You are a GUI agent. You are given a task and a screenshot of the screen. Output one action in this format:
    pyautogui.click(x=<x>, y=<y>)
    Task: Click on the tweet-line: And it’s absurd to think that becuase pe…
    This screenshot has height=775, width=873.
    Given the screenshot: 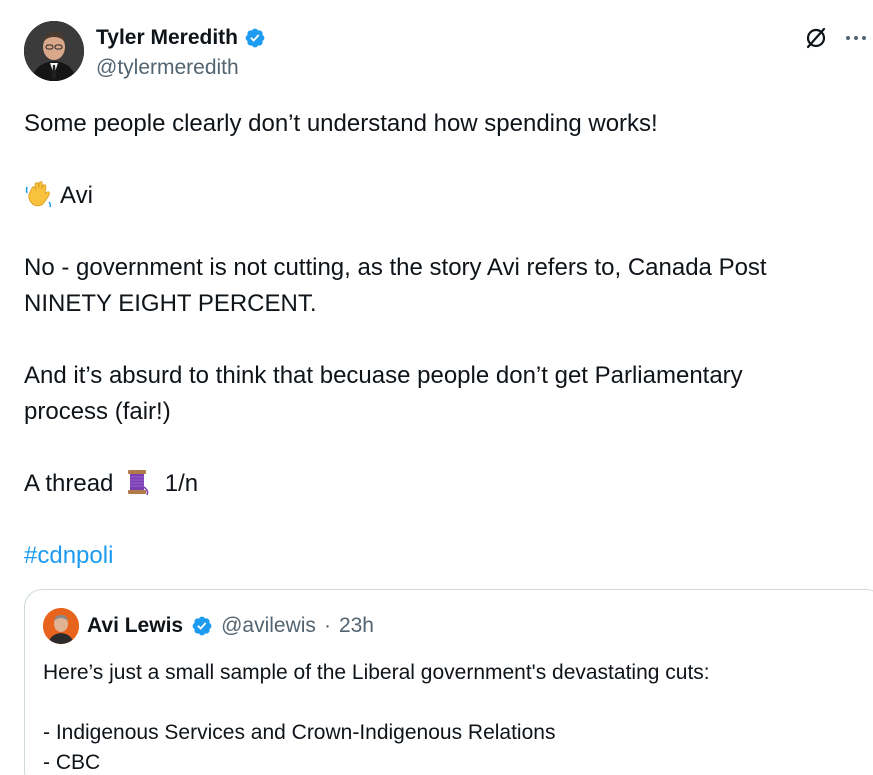 What is the action you would take?
    pyautogui.click(x=383, y=375)
    